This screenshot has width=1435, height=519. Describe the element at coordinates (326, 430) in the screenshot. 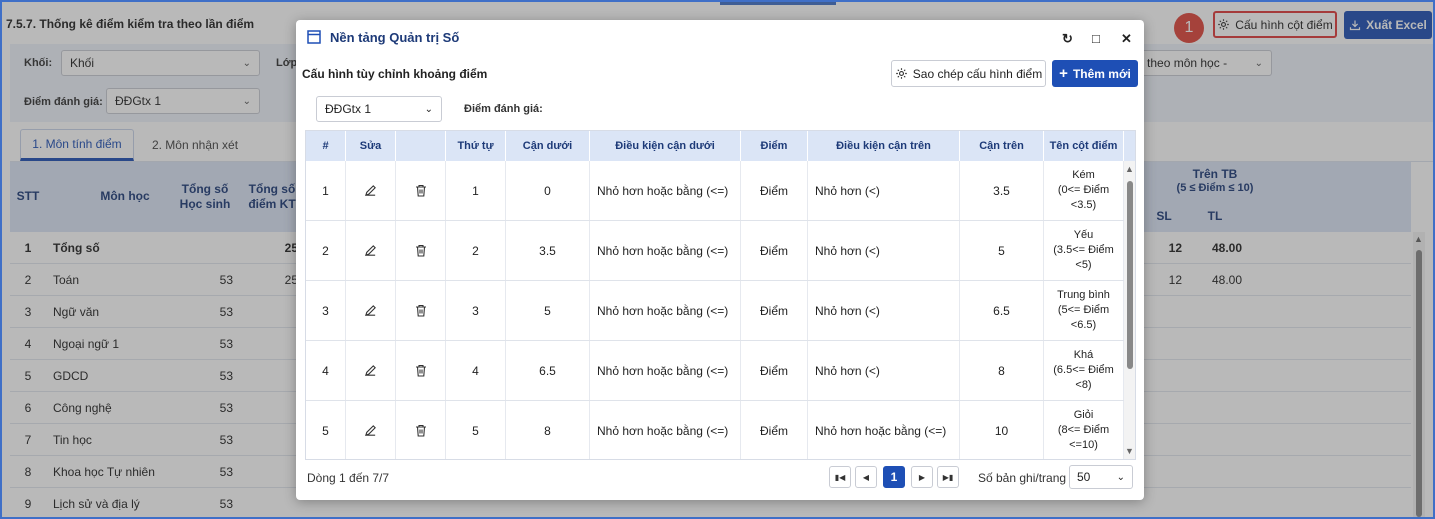

I see `row-index: 5` at that location.